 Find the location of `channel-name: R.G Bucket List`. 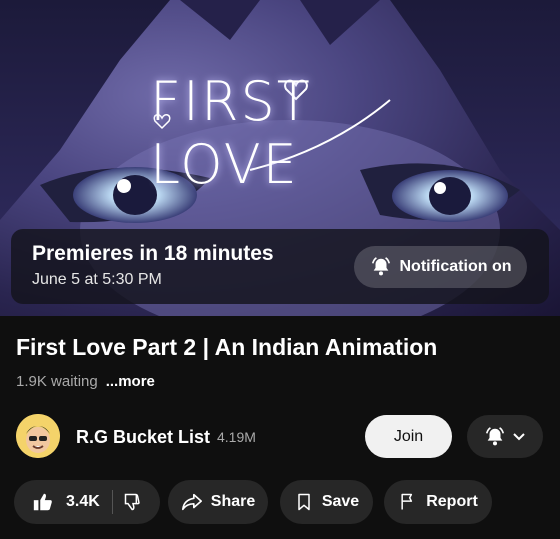

channel-name: R.G Bucket List is located at coordinates (143, 437).